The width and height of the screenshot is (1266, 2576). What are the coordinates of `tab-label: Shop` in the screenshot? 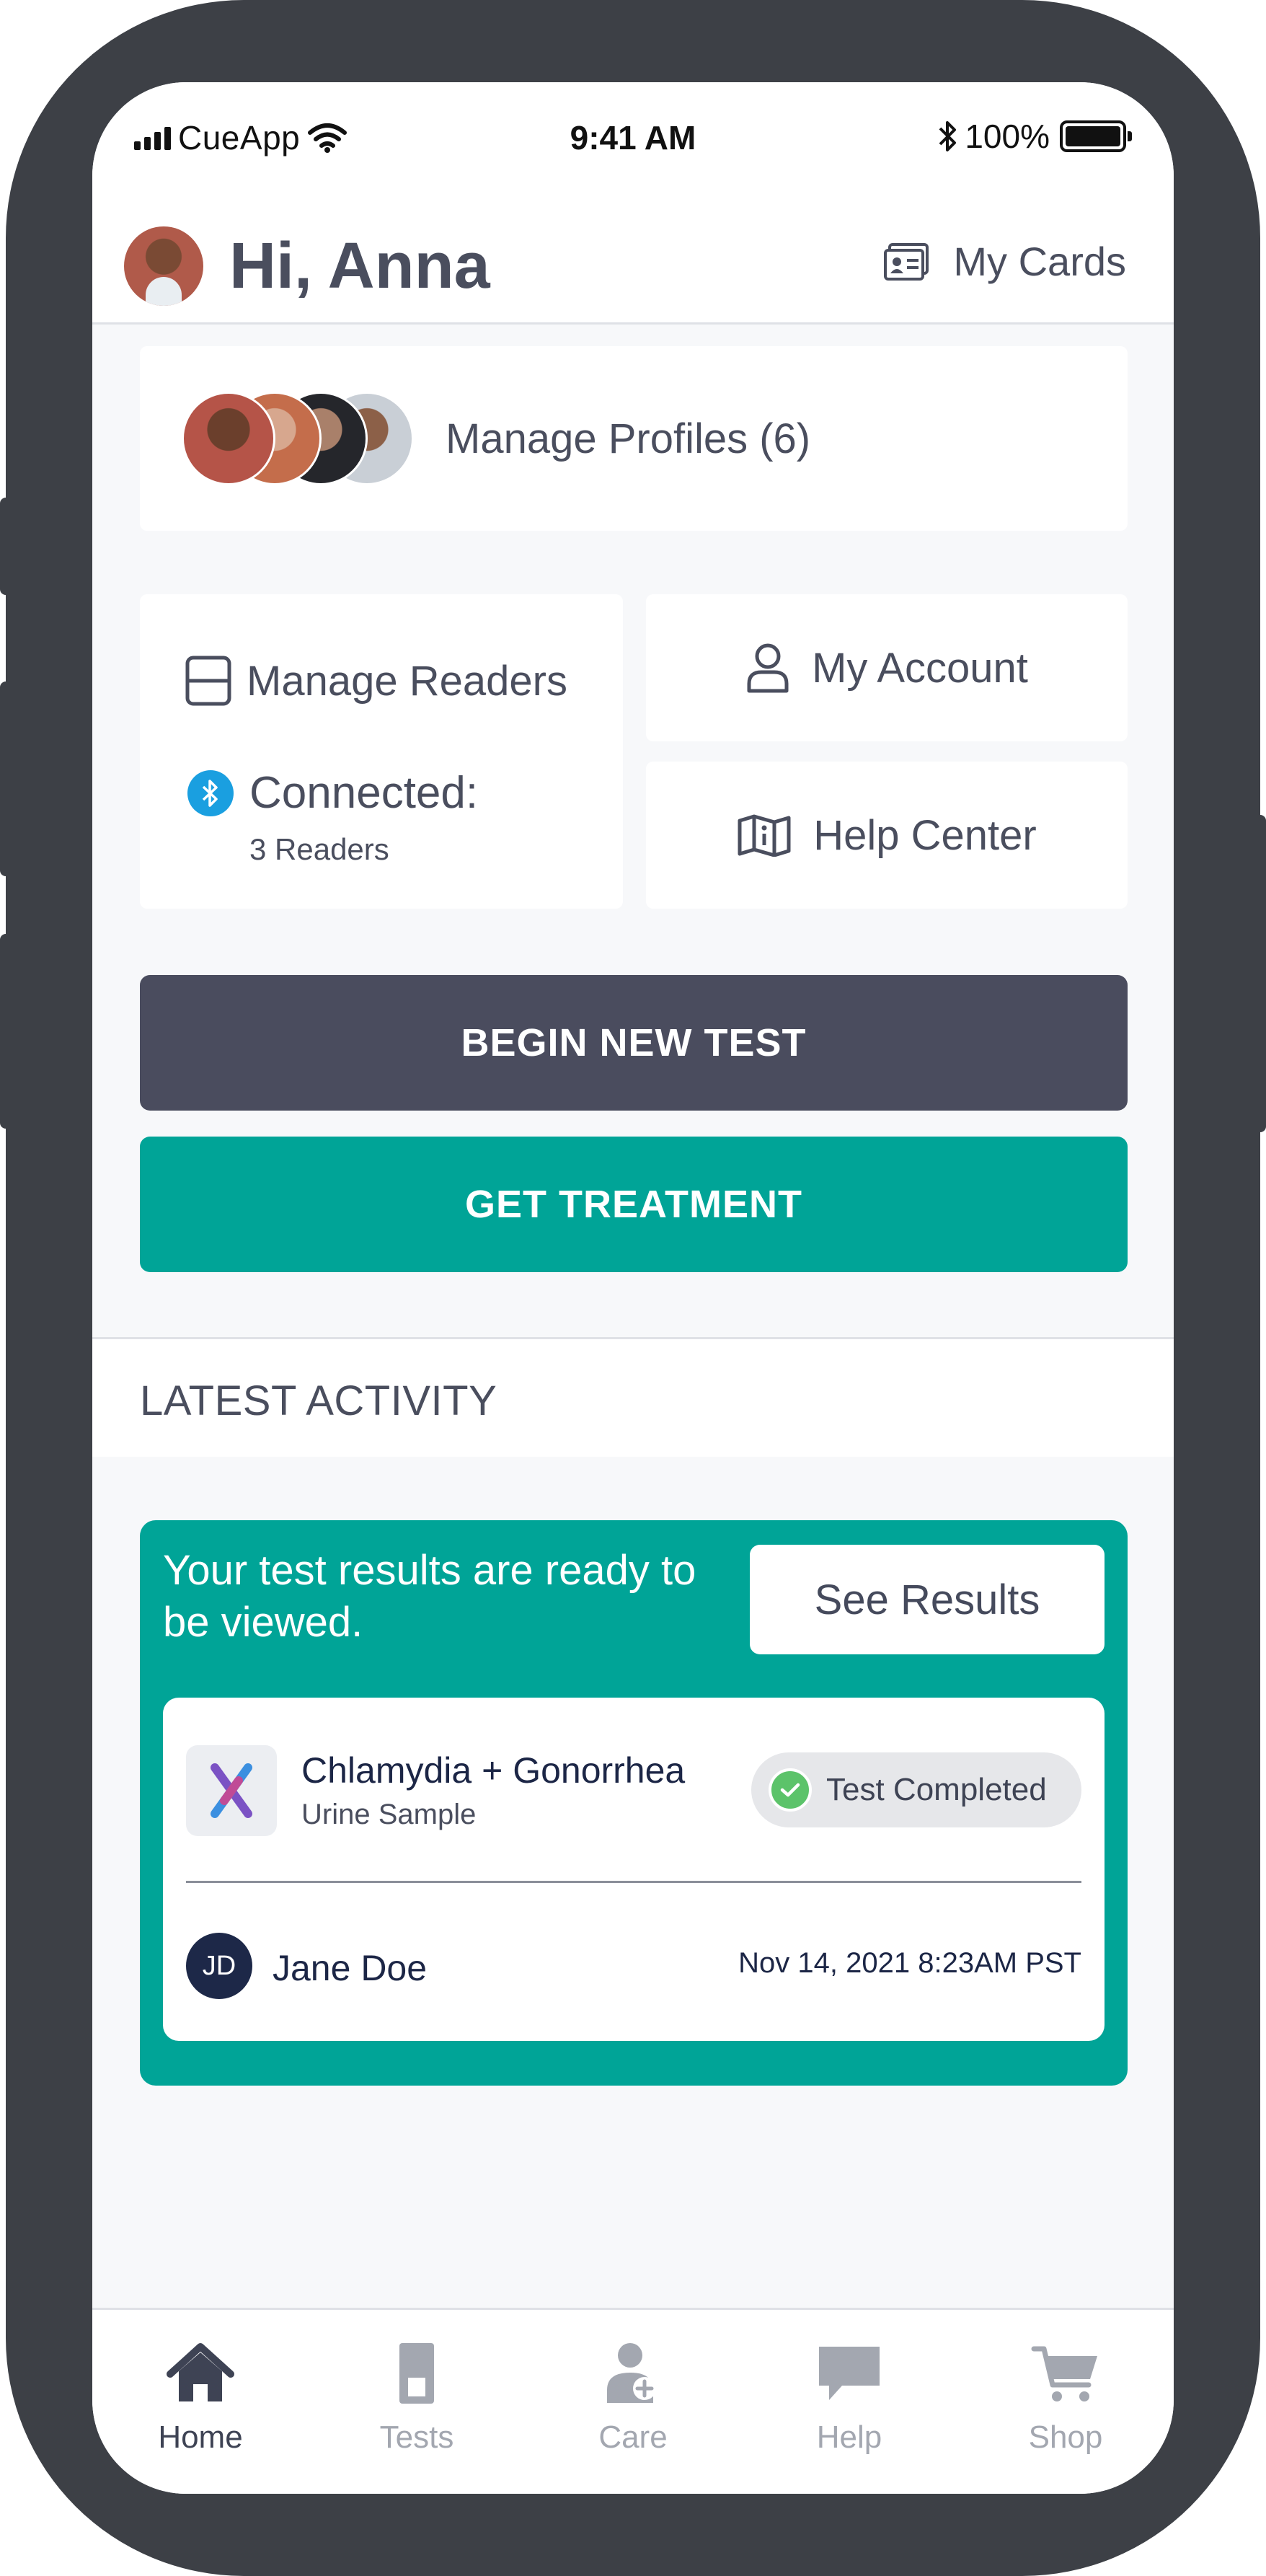 It's located at (1065, 2437).